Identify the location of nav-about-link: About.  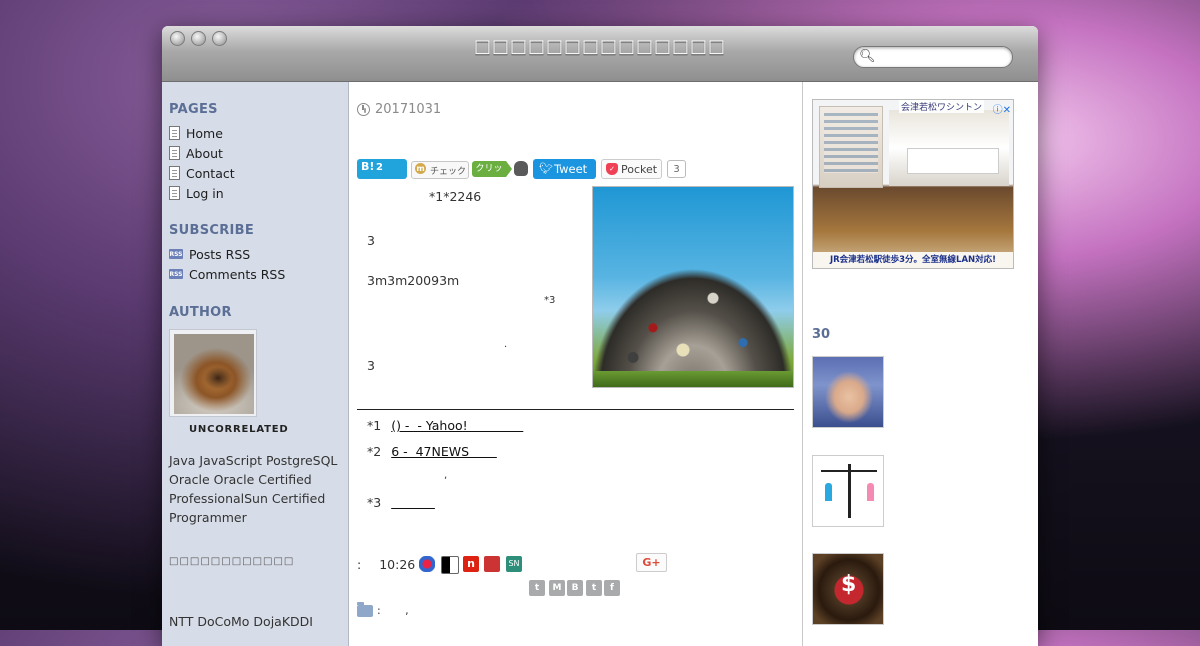
(196, 153).